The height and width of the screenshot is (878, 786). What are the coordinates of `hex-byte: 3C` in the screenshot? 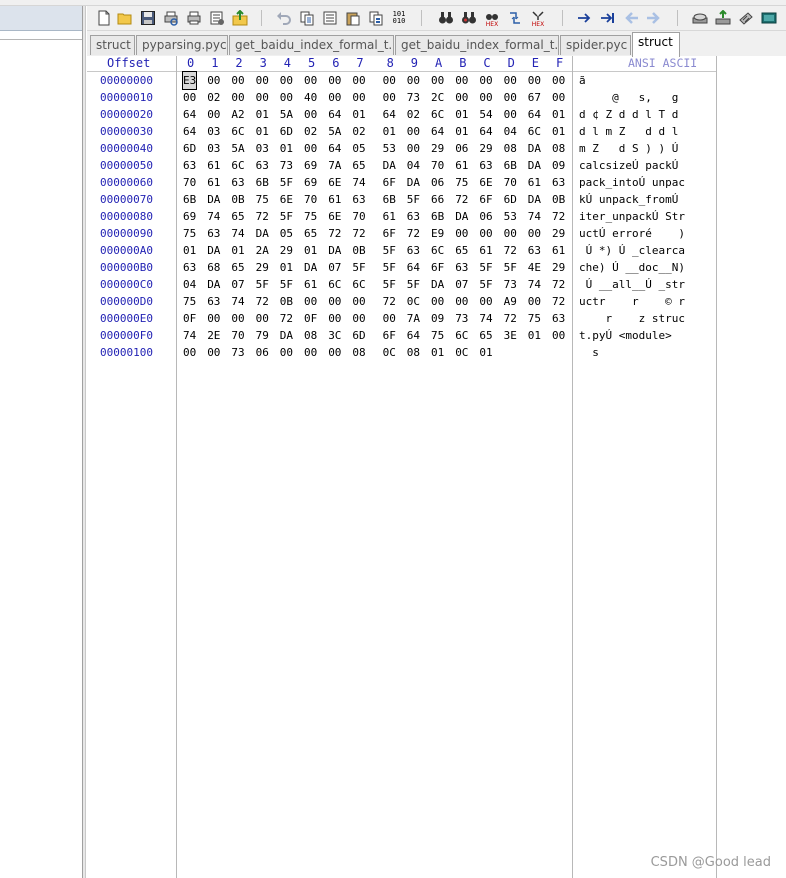 It's located at (334, 335).